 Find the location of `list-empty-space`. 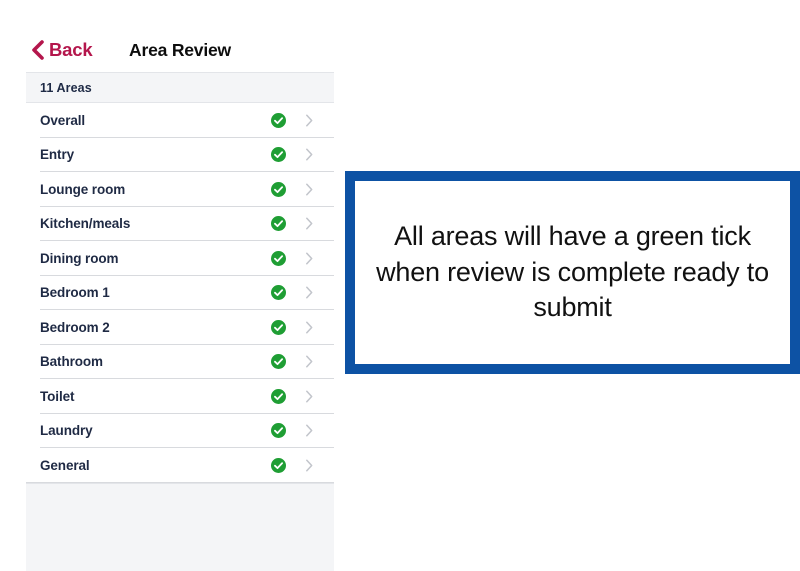

list-empty-space is located at coordinates (180, 526).